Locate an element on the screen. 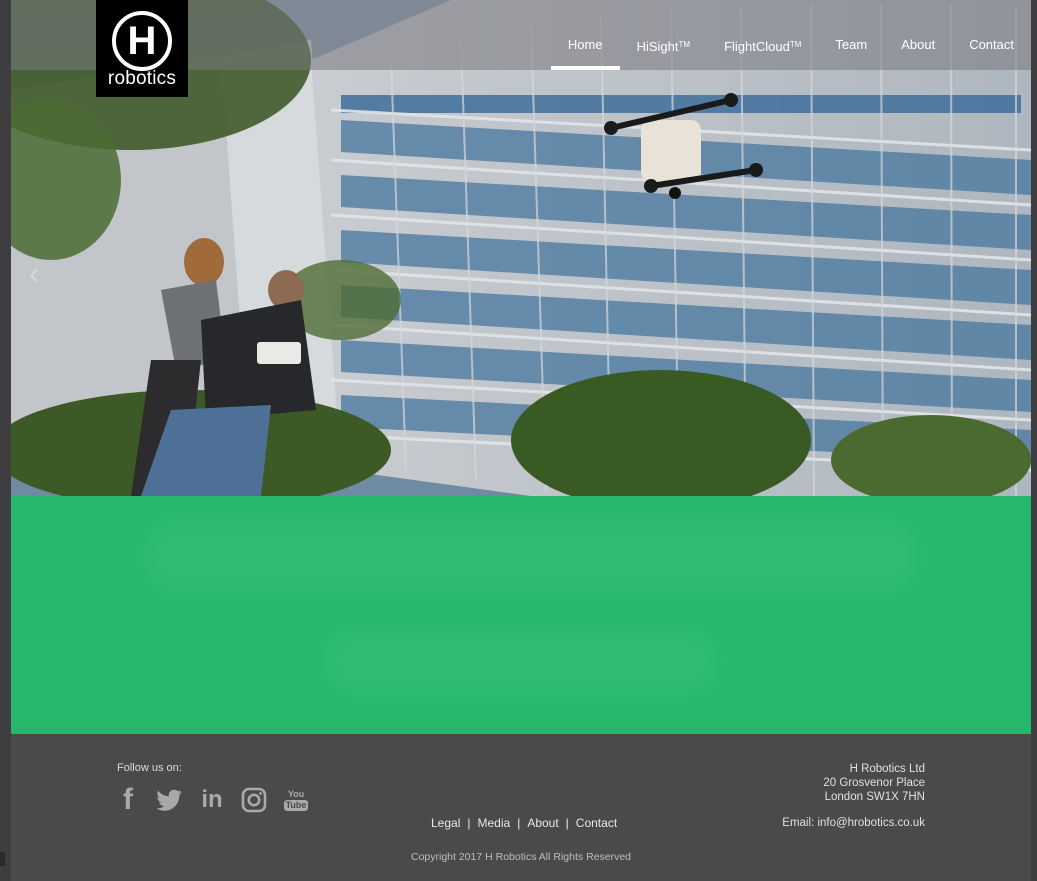 The width and height of the screenshot is (1037, 881). nav-flightcloud: FlightCloudTM is located at coordinates (762, 35).